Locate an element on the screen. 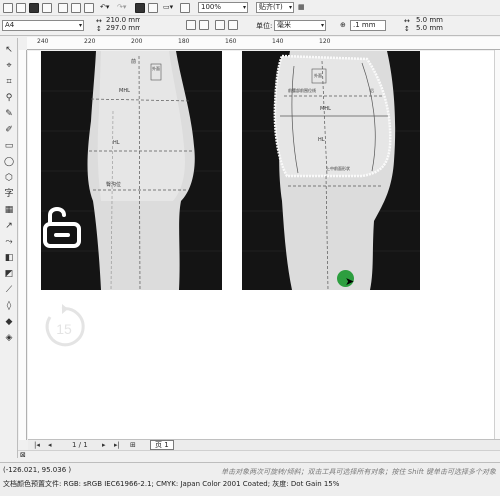 Image resolution: width=500 pixels, height=496 pixels. duplicate-x-icon: ↔ is located at coordinates (407, 21).